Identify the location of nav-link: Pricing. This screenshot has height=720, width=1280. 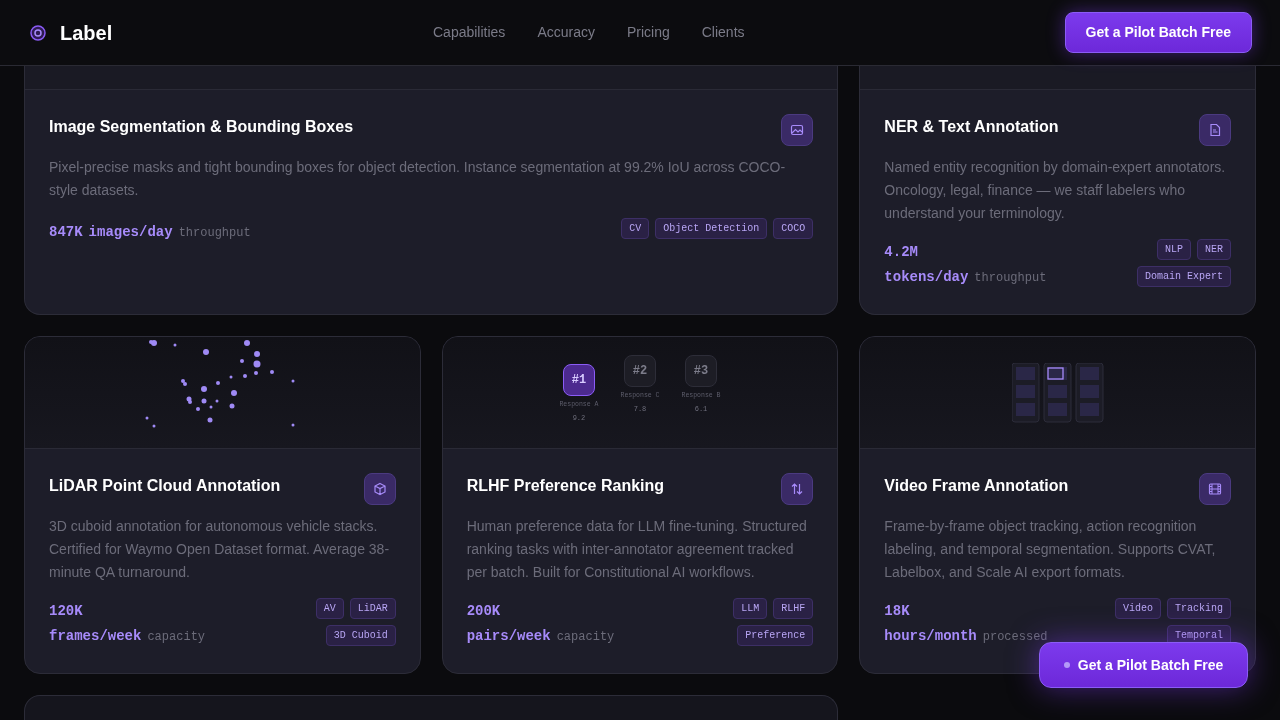
(648, 32).